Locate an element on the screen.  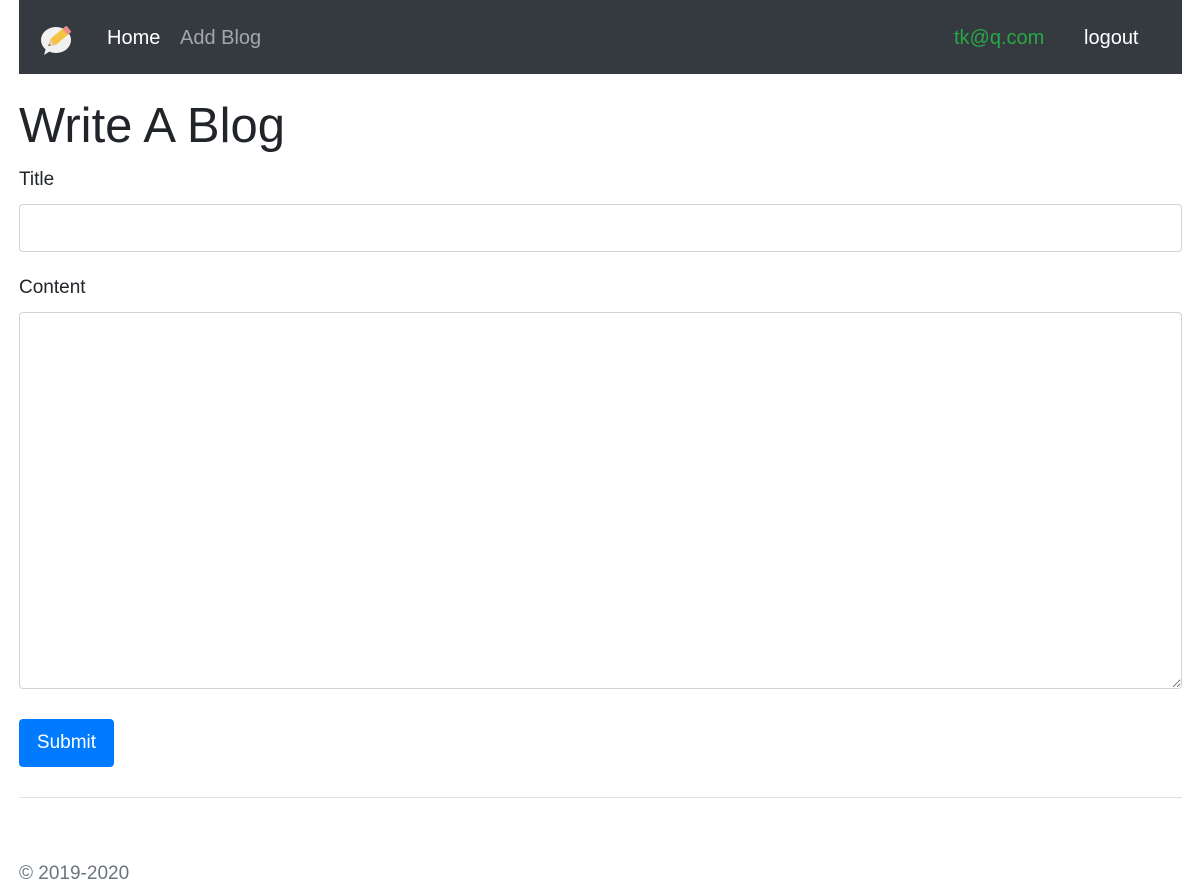
blog-logo-icon is located at coordinates (58, 38).